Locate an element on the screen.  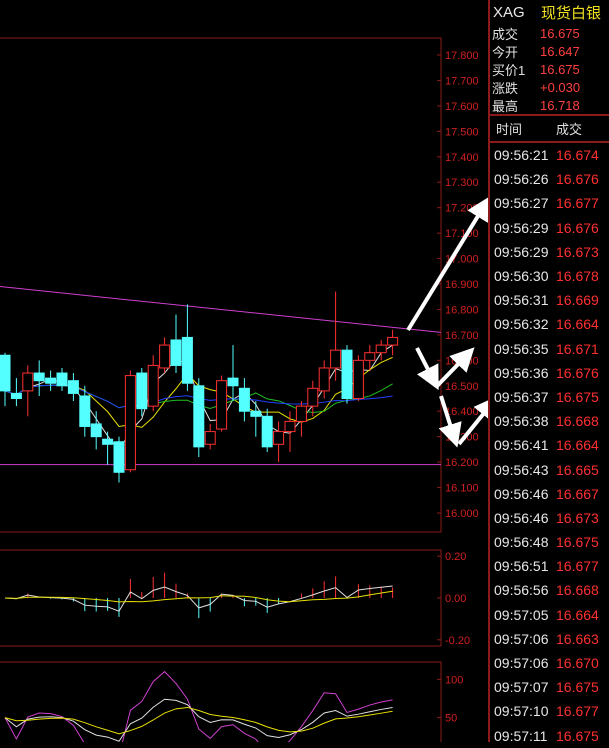
tick-row: 09:57:06 16.670 is located at coordinates (549, 663).